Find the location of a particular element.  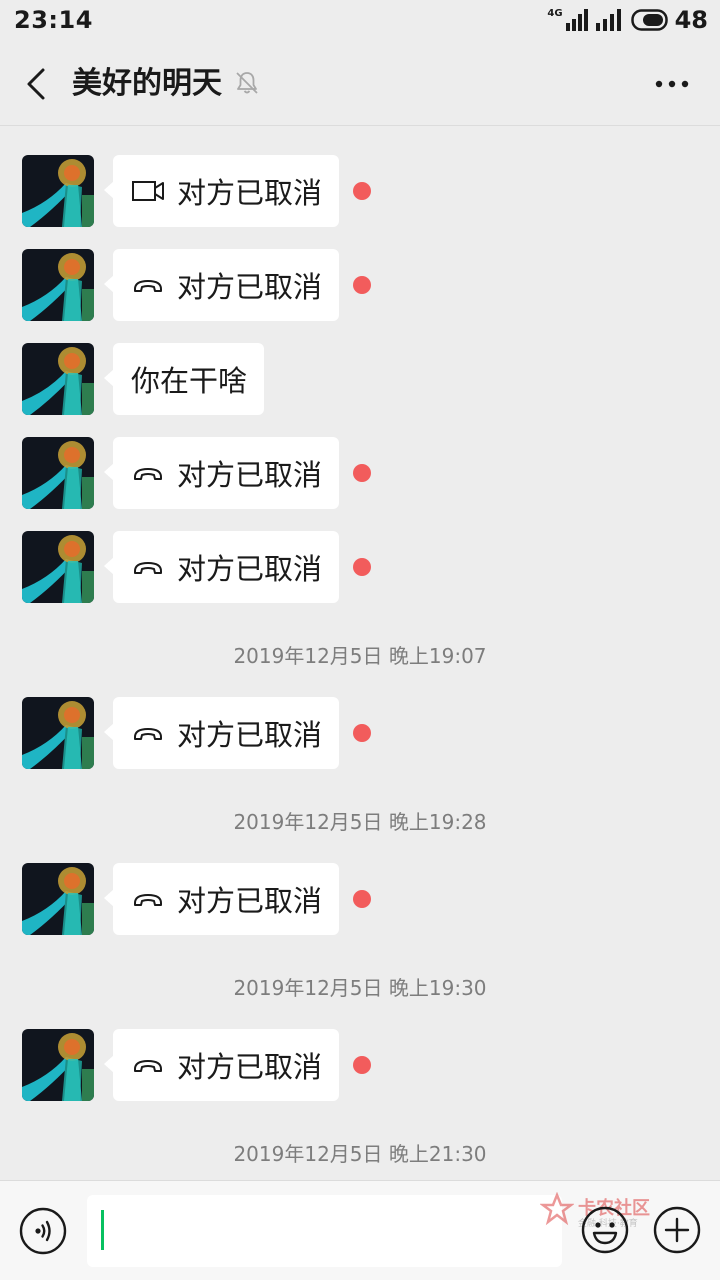

status-icons: 4G 48 is located at coordinates (627, 20).